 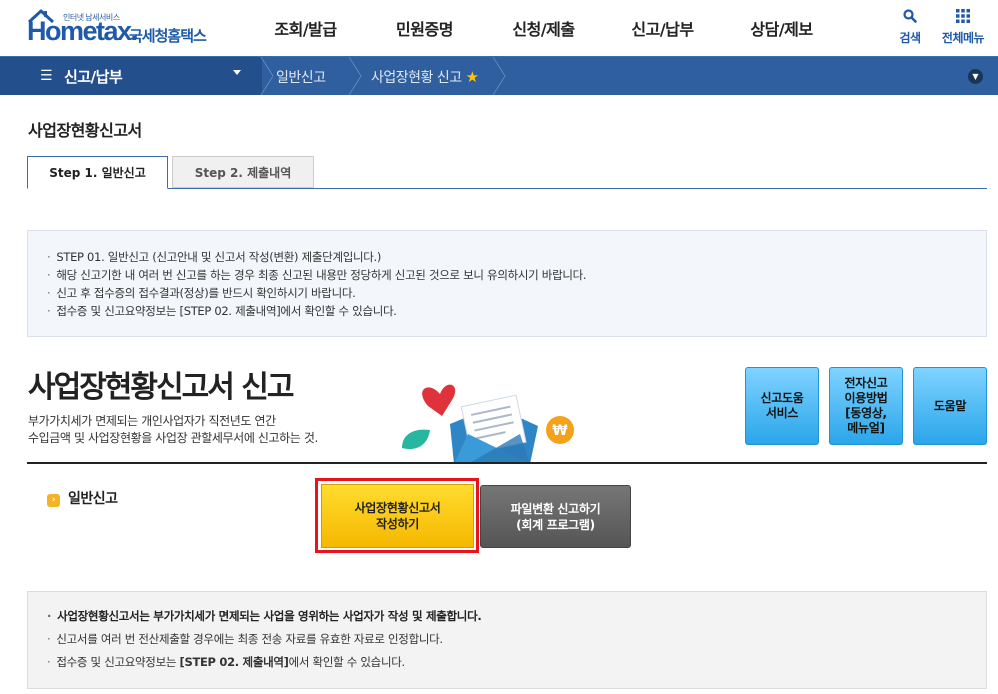 I want to click on notice-text: 접수증 및 신고요약정보는, so click(x=118, y=662).